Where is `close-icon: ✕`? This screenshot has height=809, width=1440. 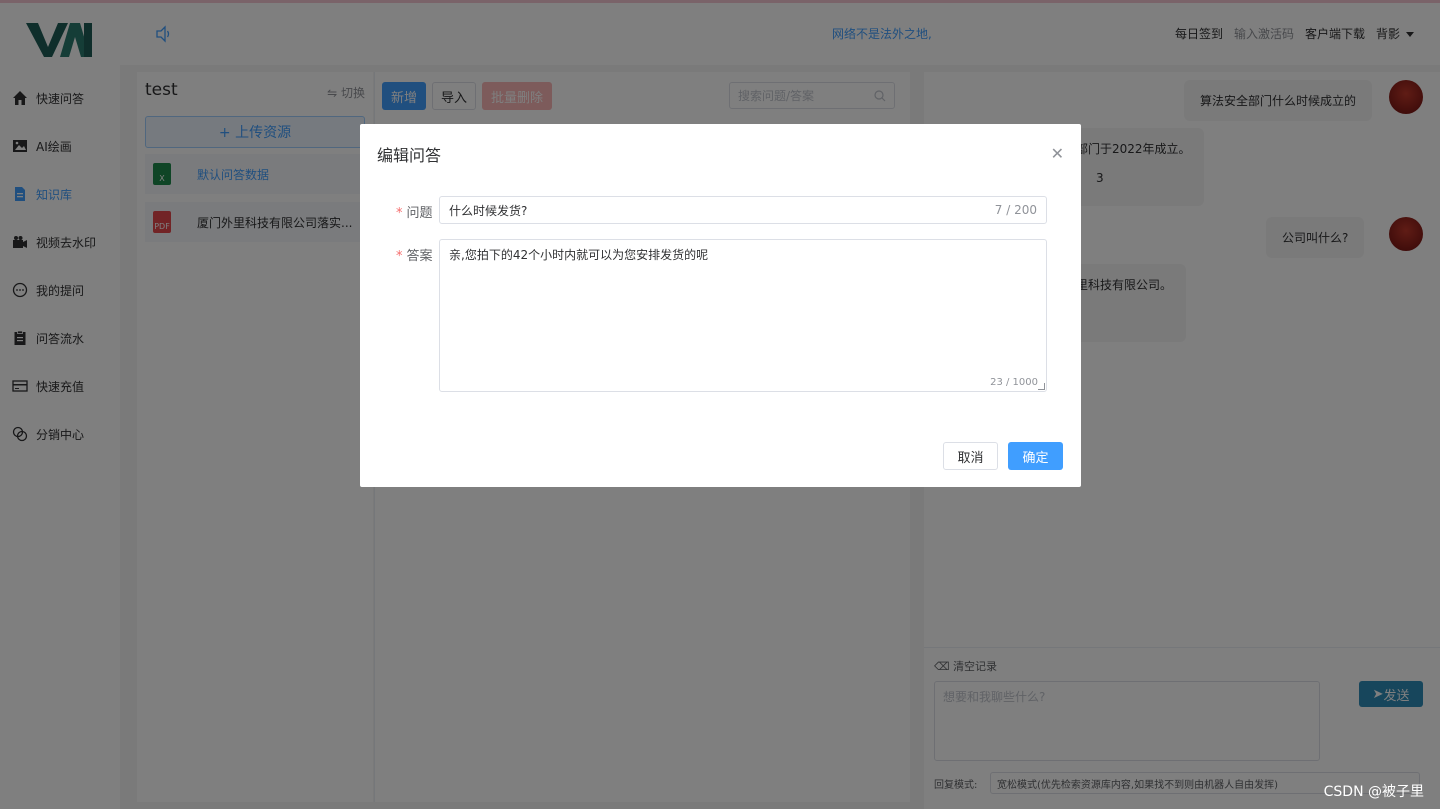
close-icon: ✕ is located at coordinates (1057, 153).